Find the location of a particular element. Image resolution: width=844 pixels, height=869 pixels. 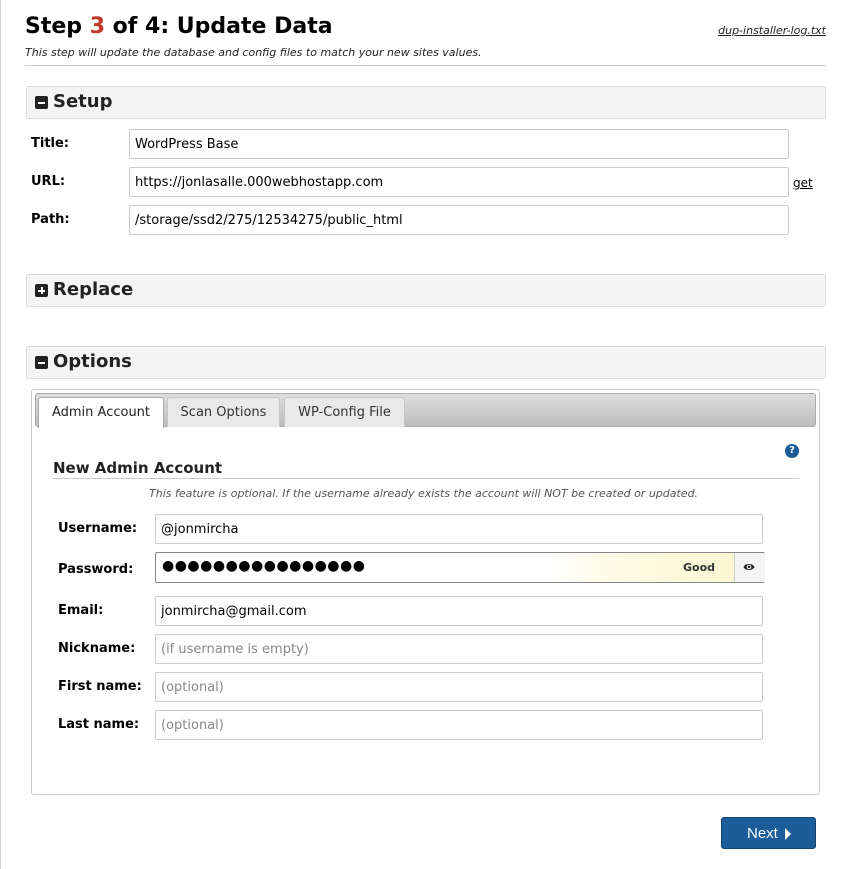

last-name-field is located at coordinates (459, 725).